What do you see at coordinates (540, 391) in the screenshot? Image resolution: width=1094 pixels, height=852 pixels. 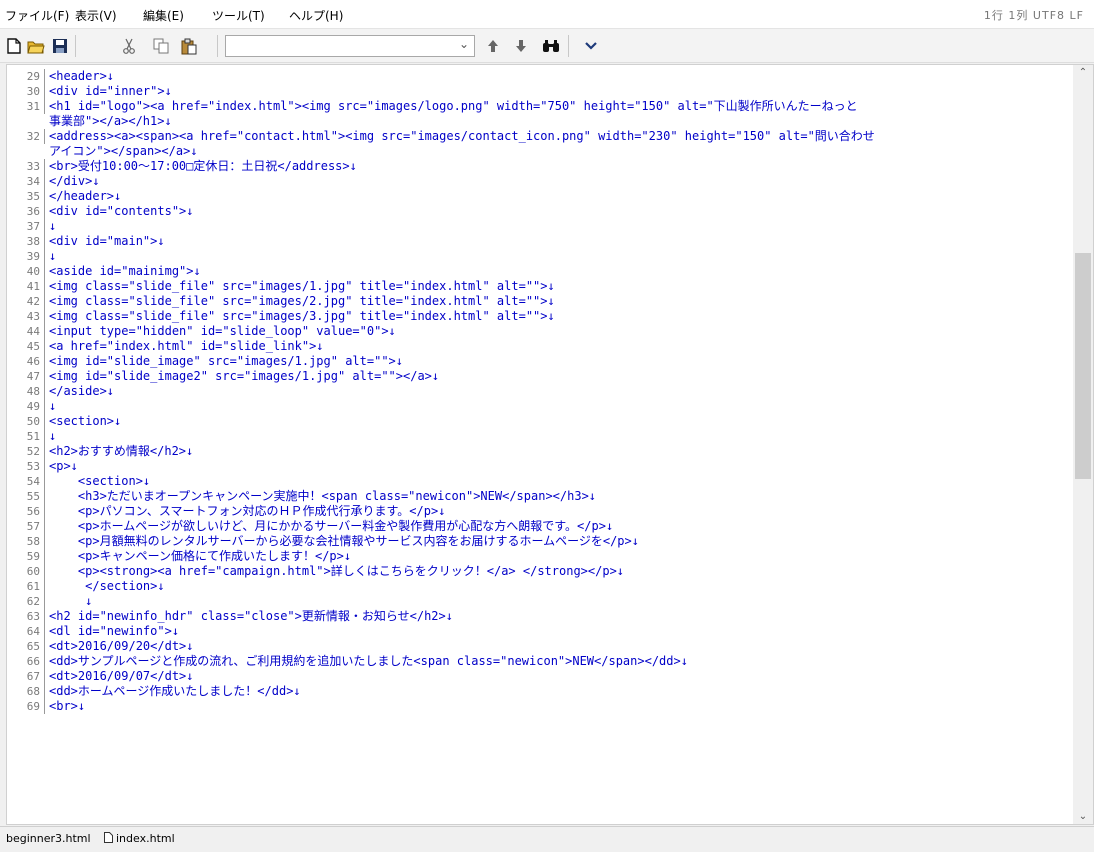 I see `code-line: 48 </aside>↓` at bounding box center [540, 391].